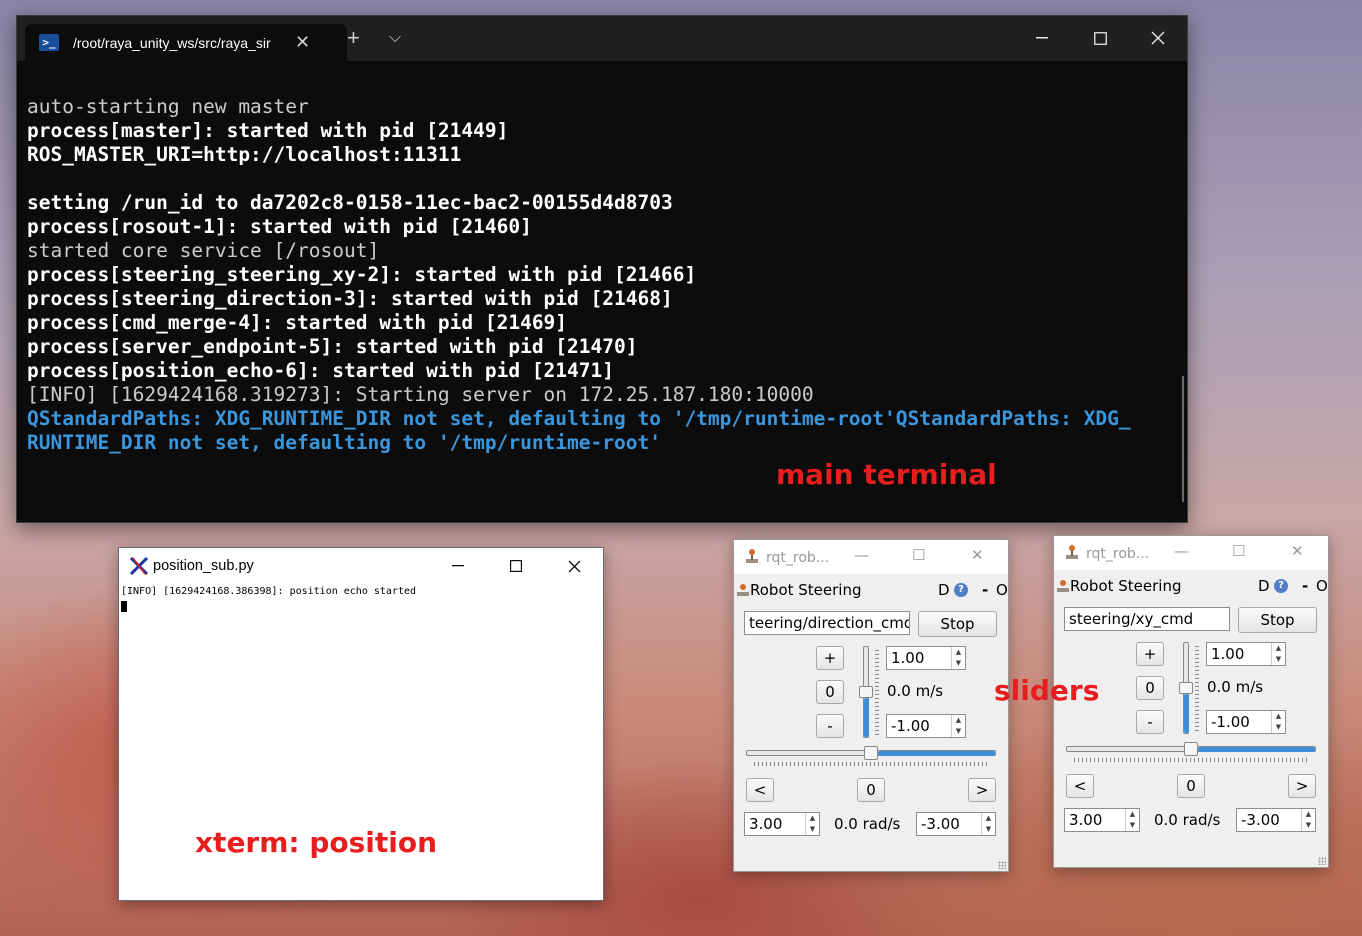 The image size is (1362, 936). Describe the element at coordinates (203, 250) in the screenshot. I see `terminal-line: started core service [/rosout]` at that location.